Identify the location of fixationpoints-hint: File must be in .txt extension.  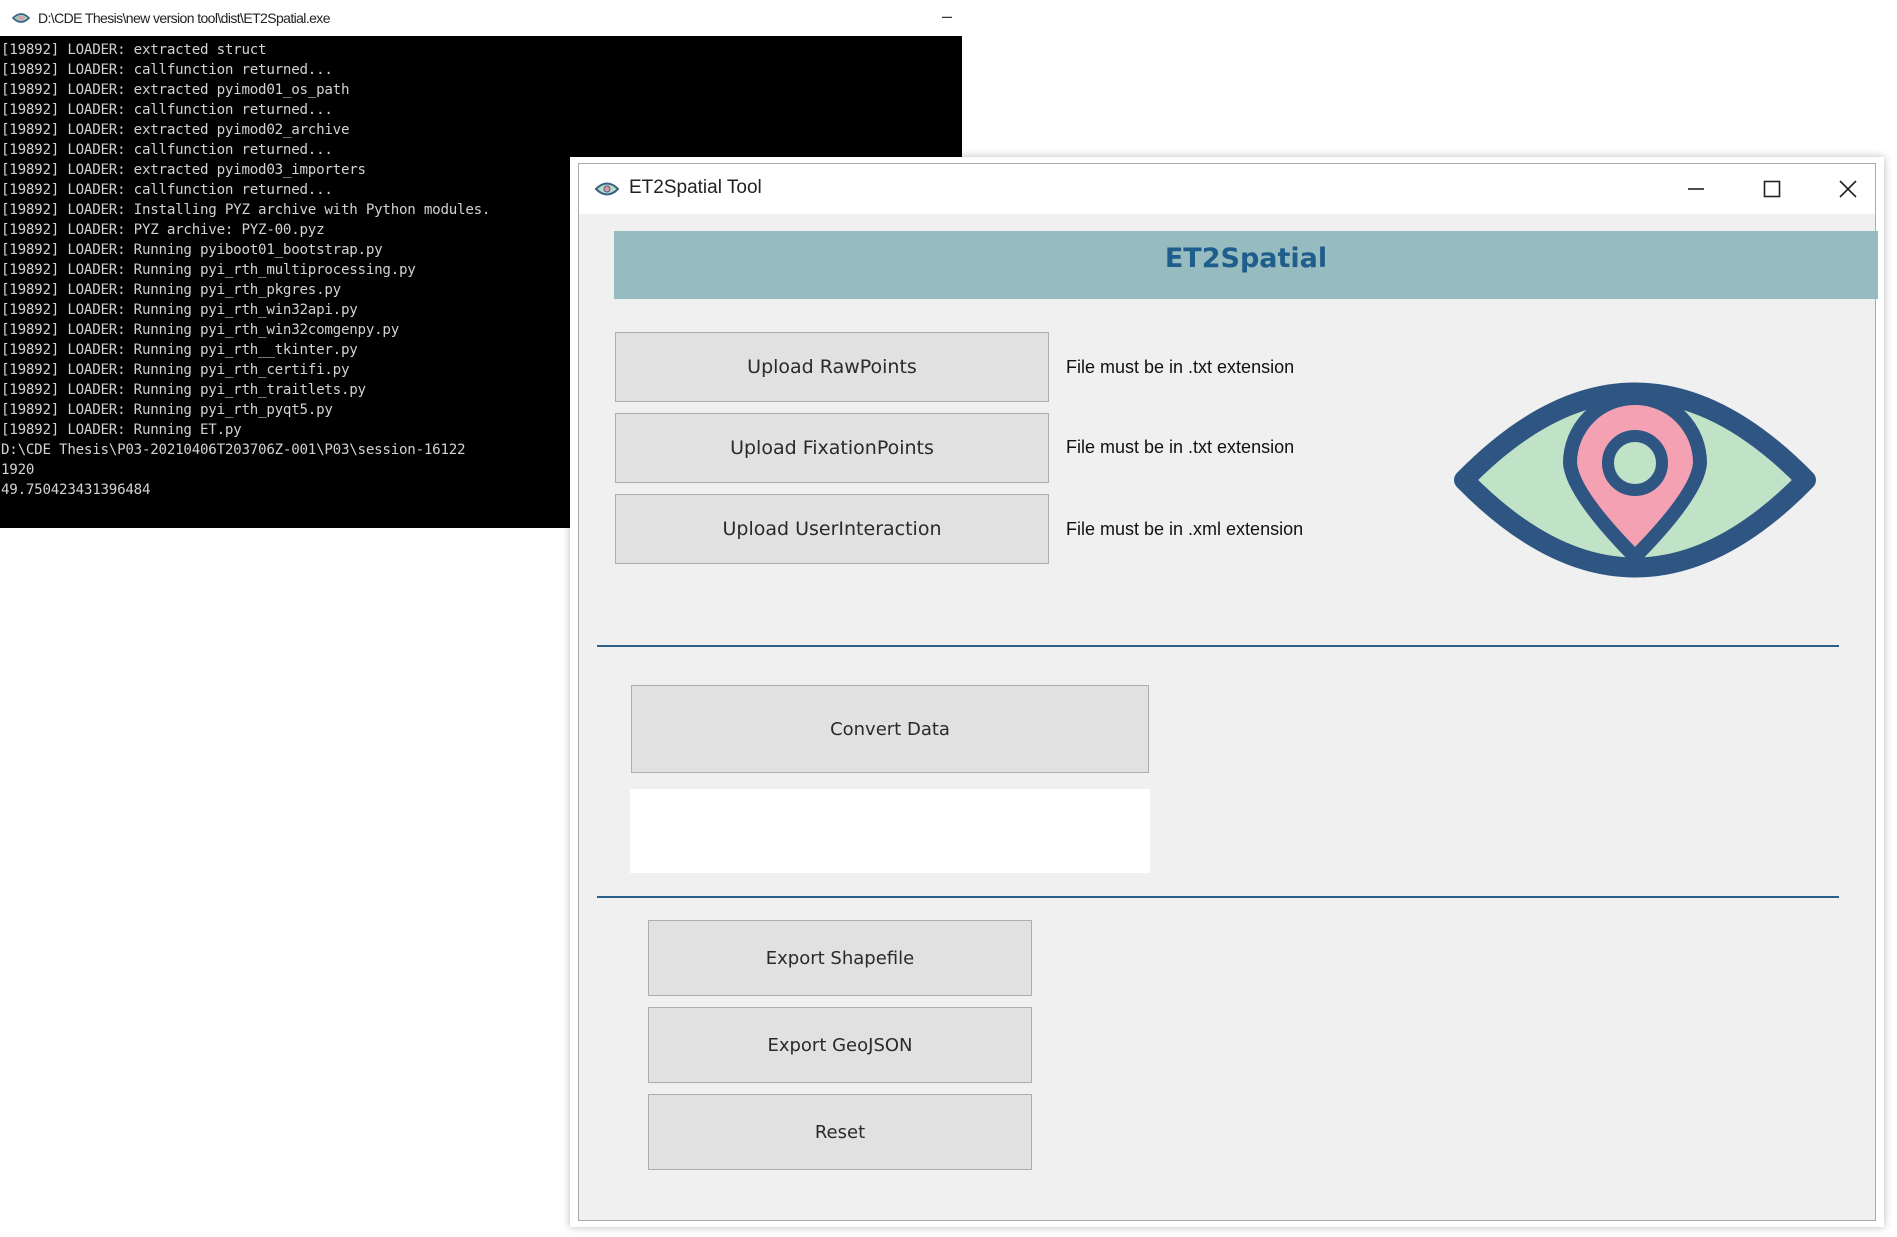
(1180, 447).